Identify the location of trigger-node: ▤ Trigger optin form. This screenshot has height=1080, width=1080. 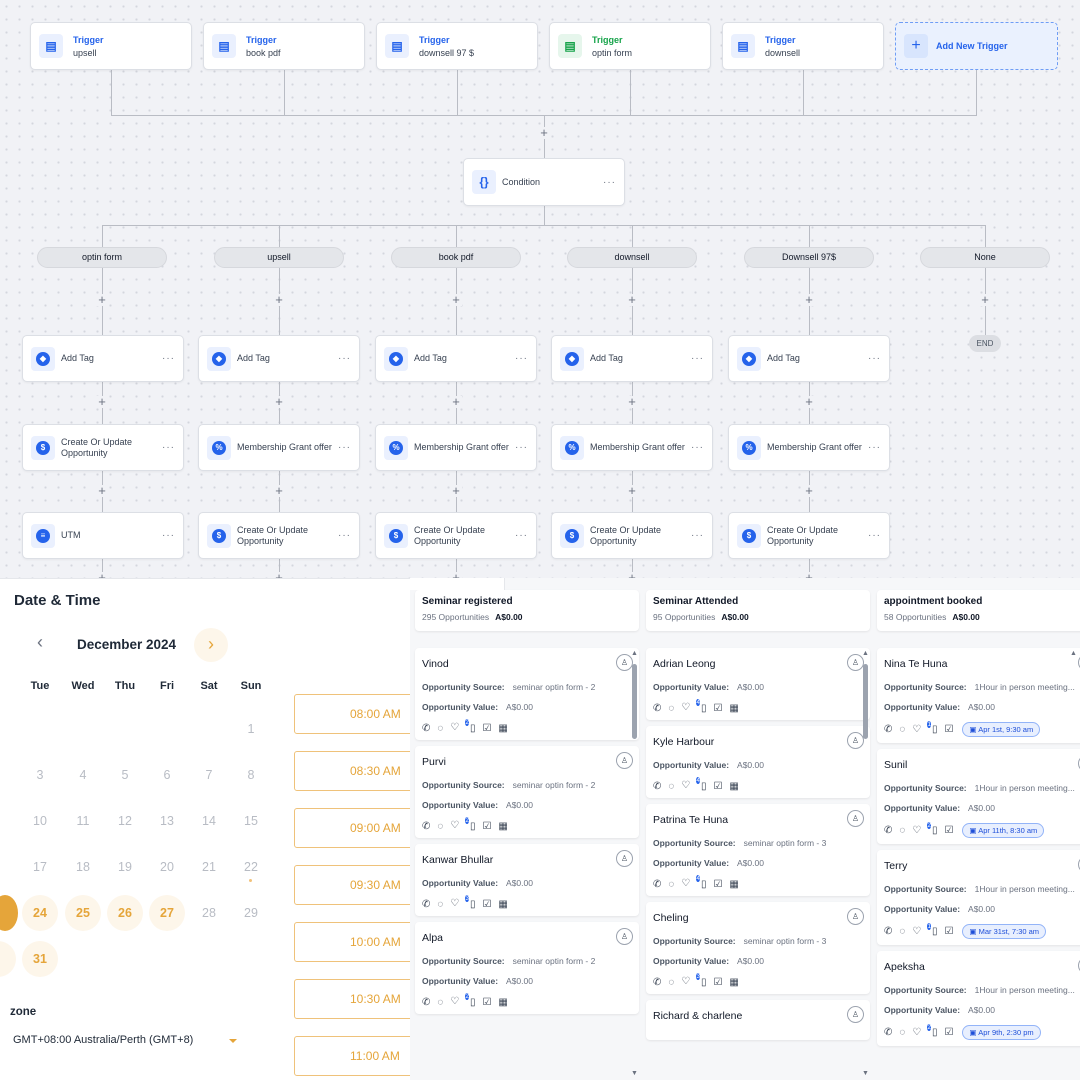
(630, 46).